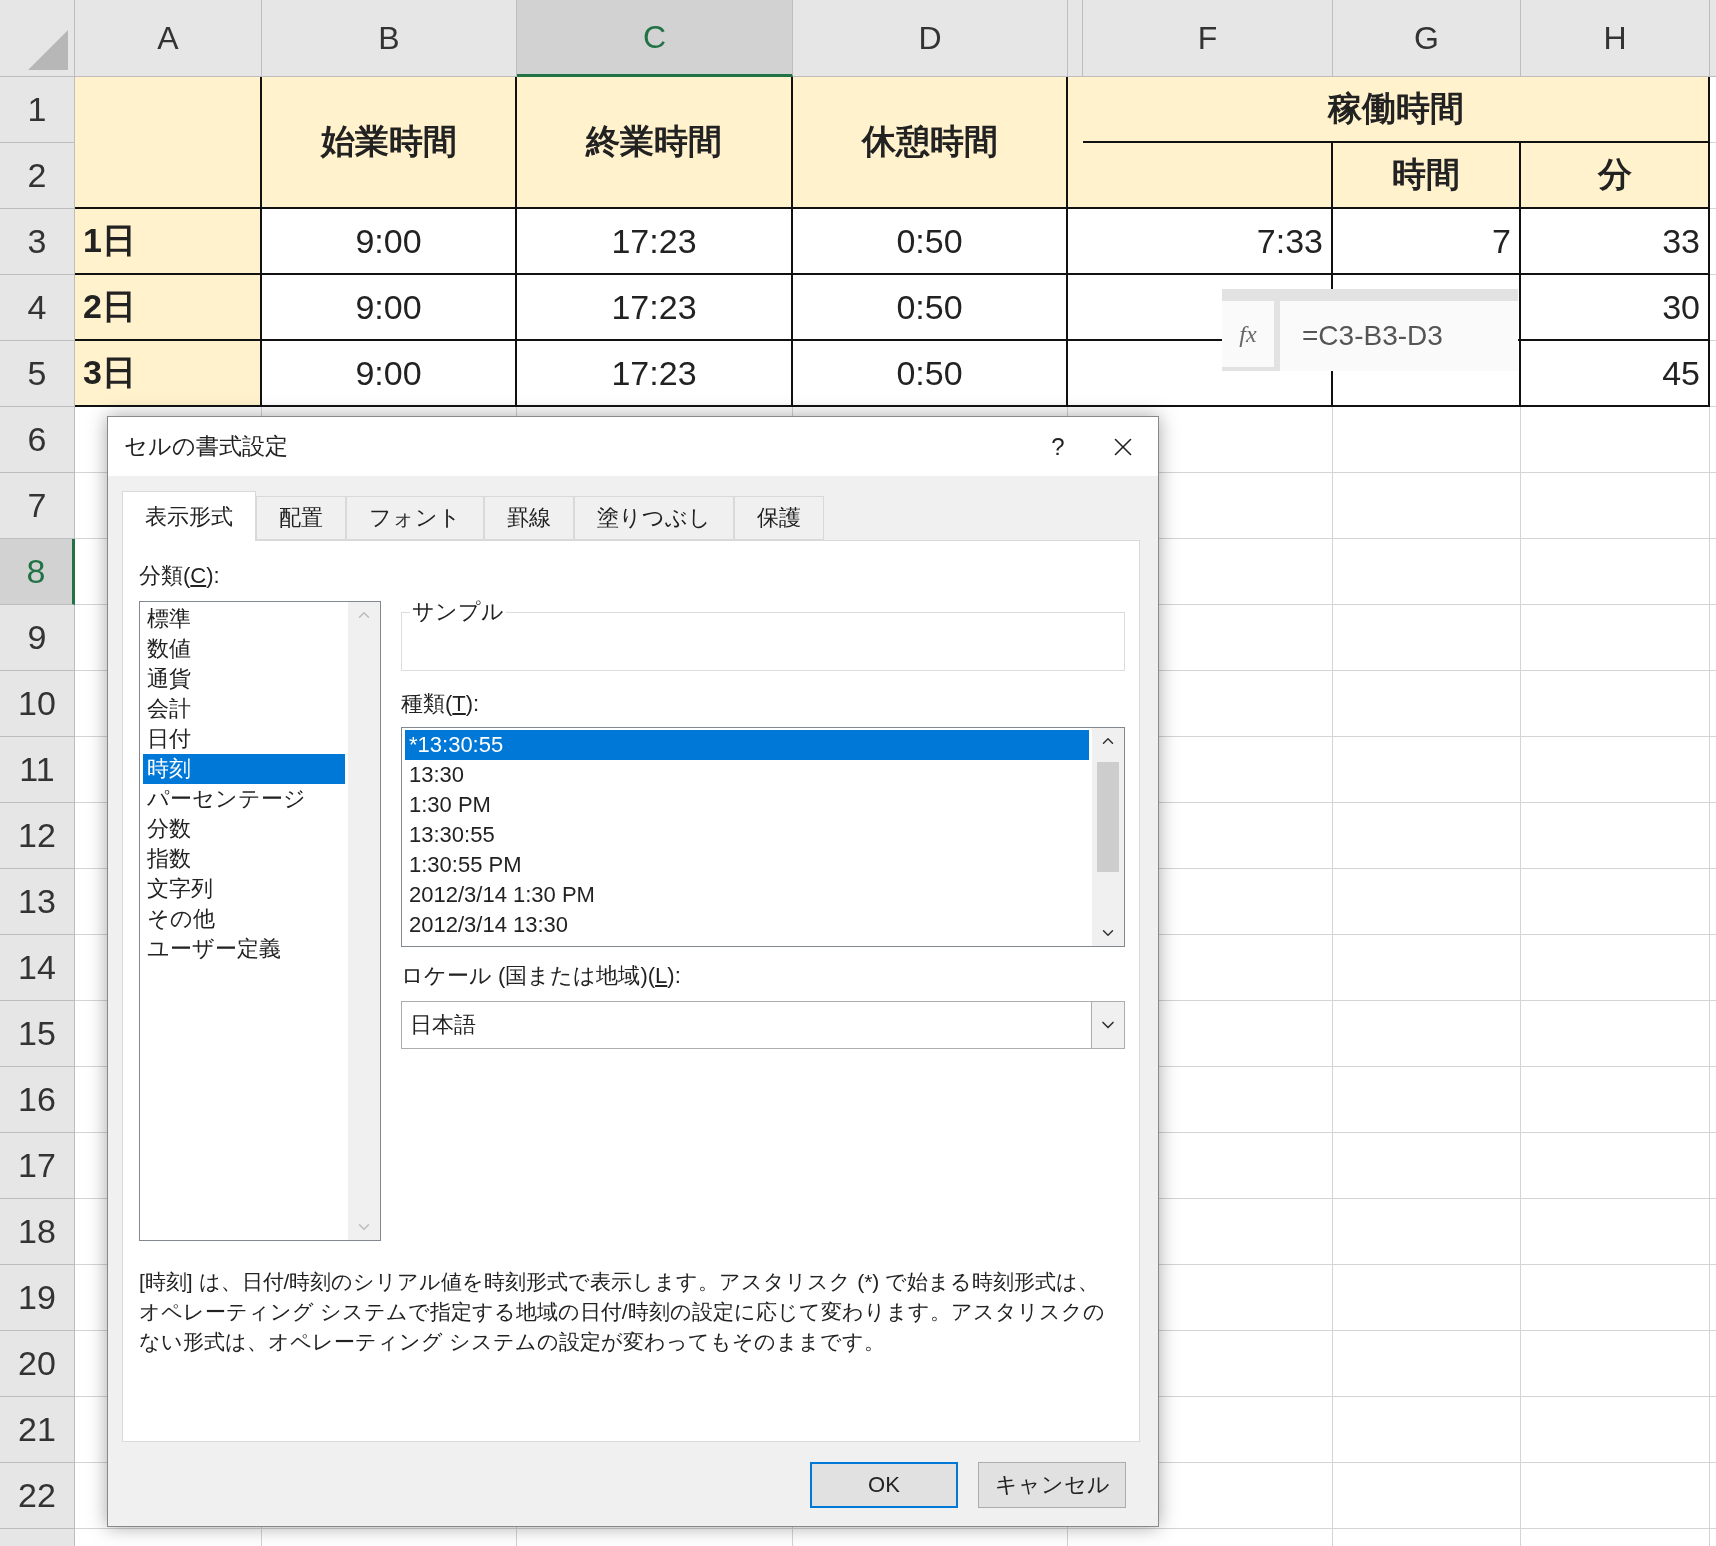  What do you see at coordinates (37, 836) in the screenshot?
I see `row-header: 12` at bounding box center [37, 836].